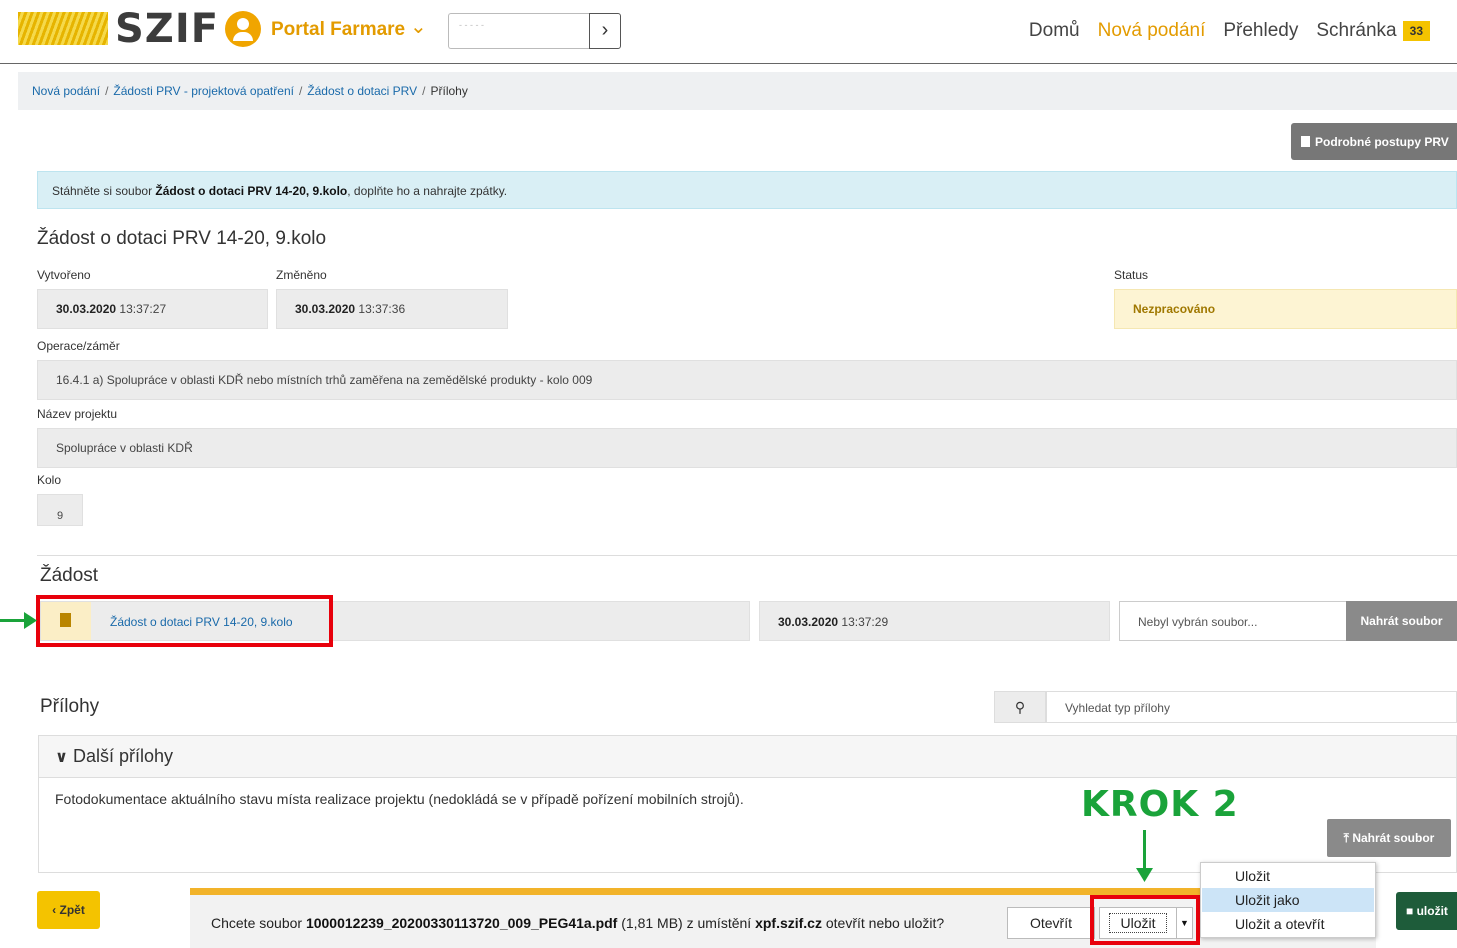  Describe the element at coordinates (1260, 31) in the screenshot. I see `nav-overviews: Přehledy` at that location.